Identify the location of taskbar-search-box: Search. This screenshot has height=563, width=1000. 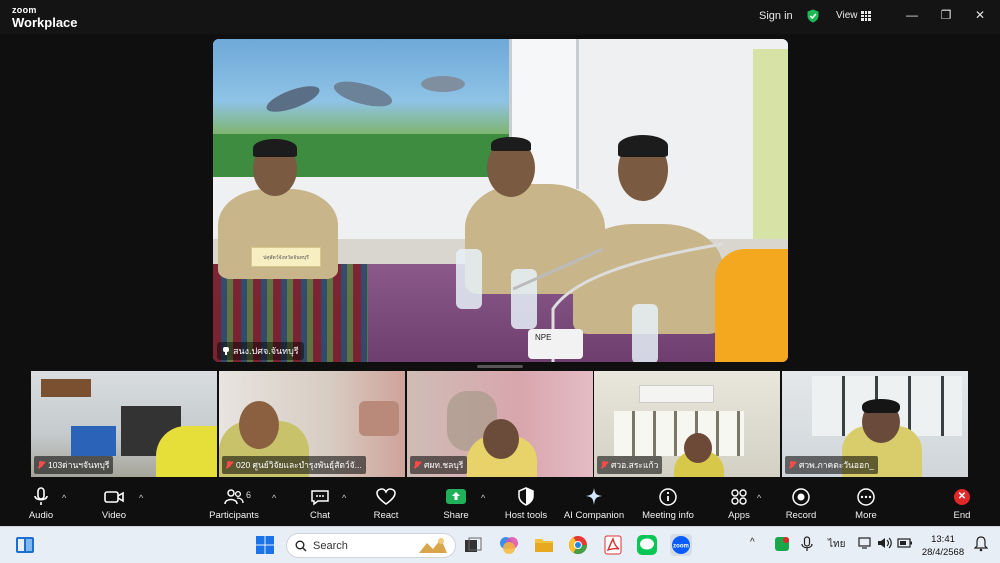
(371, 545).